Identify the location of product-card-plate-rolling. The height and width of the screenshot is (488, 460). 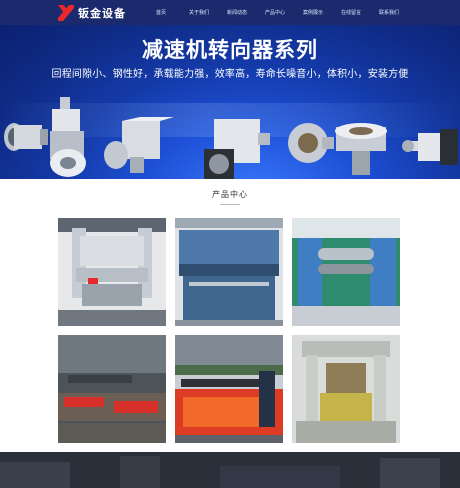
(346, 272).